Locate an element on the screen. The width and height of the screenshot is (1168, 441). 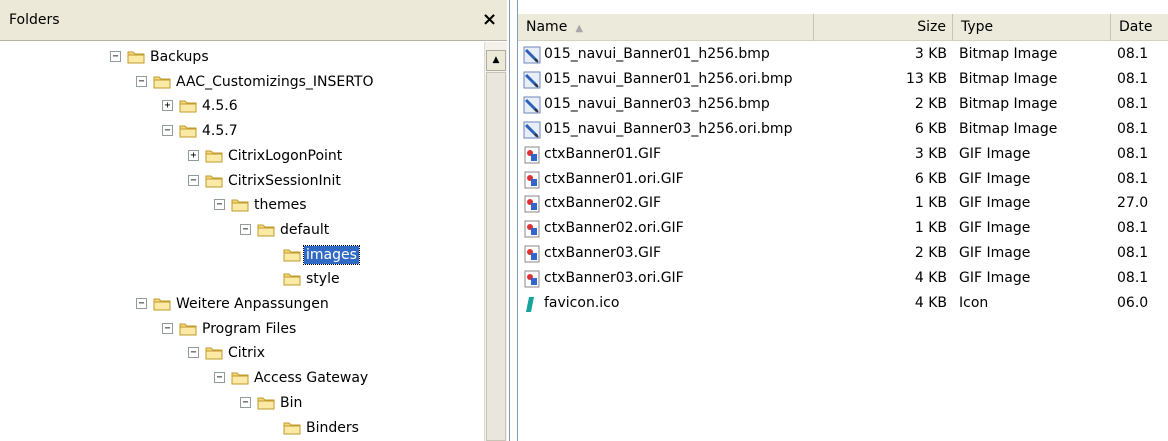
tree-item-label: CitrixSessionInit is located at coordinates (284, 181).